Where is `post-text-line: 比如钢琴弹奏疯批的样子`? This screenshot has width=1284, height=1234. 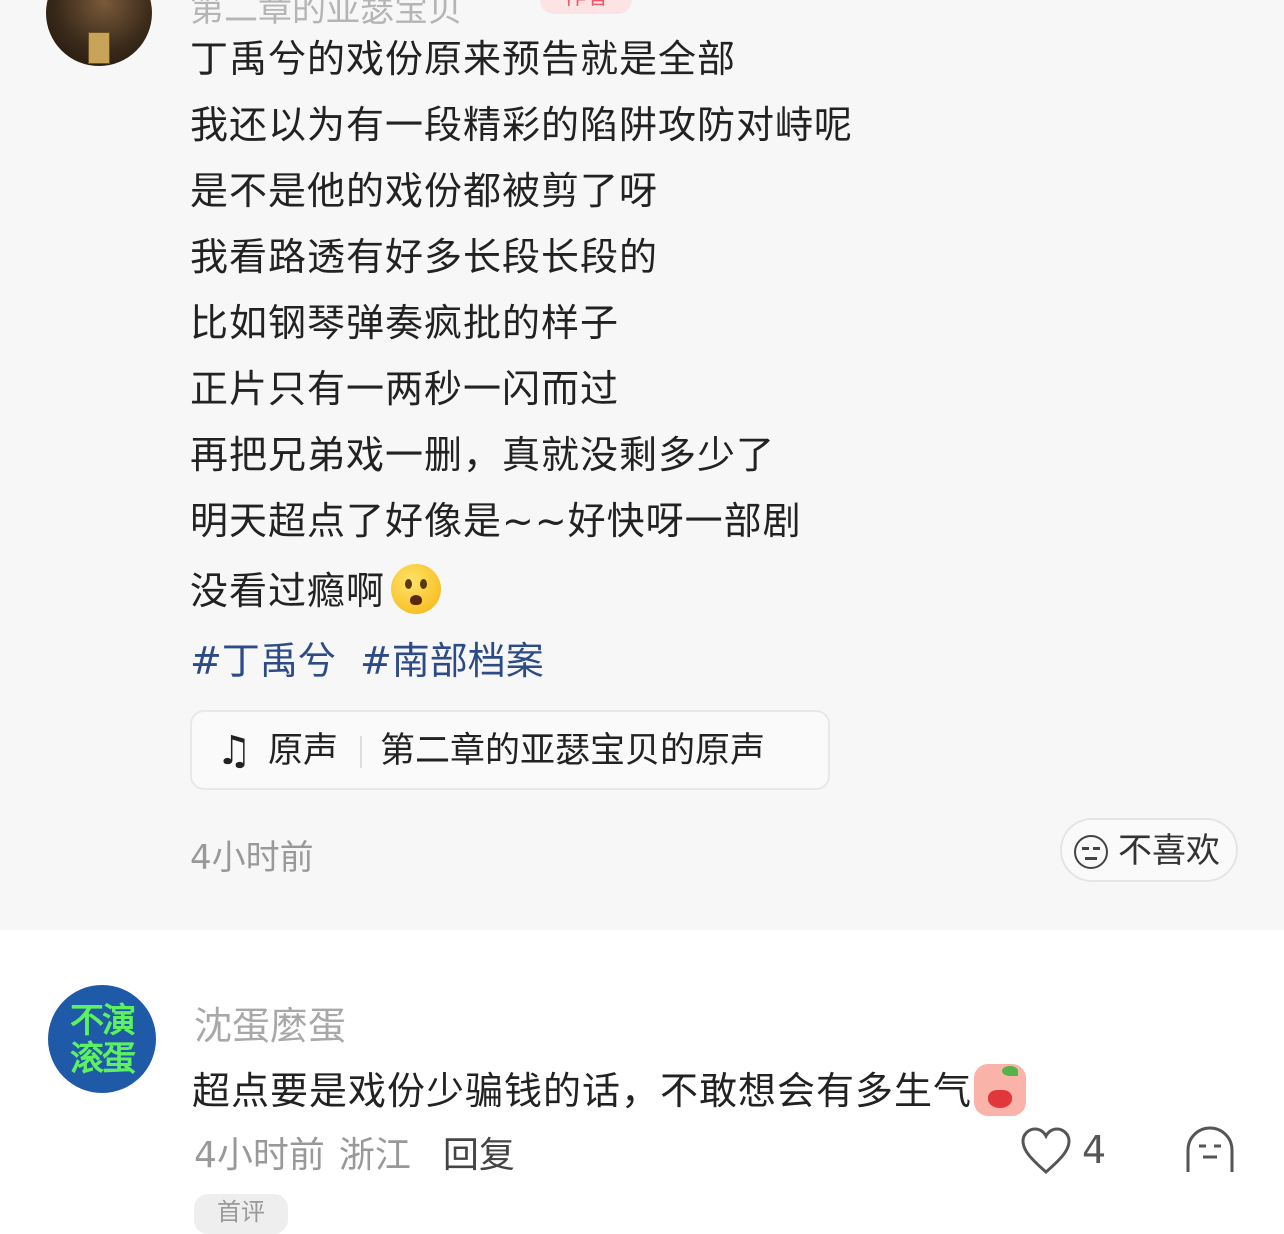 post-text-line: 比如钢琴弹奏疯批的样子 is located at coordinates (405, 323).